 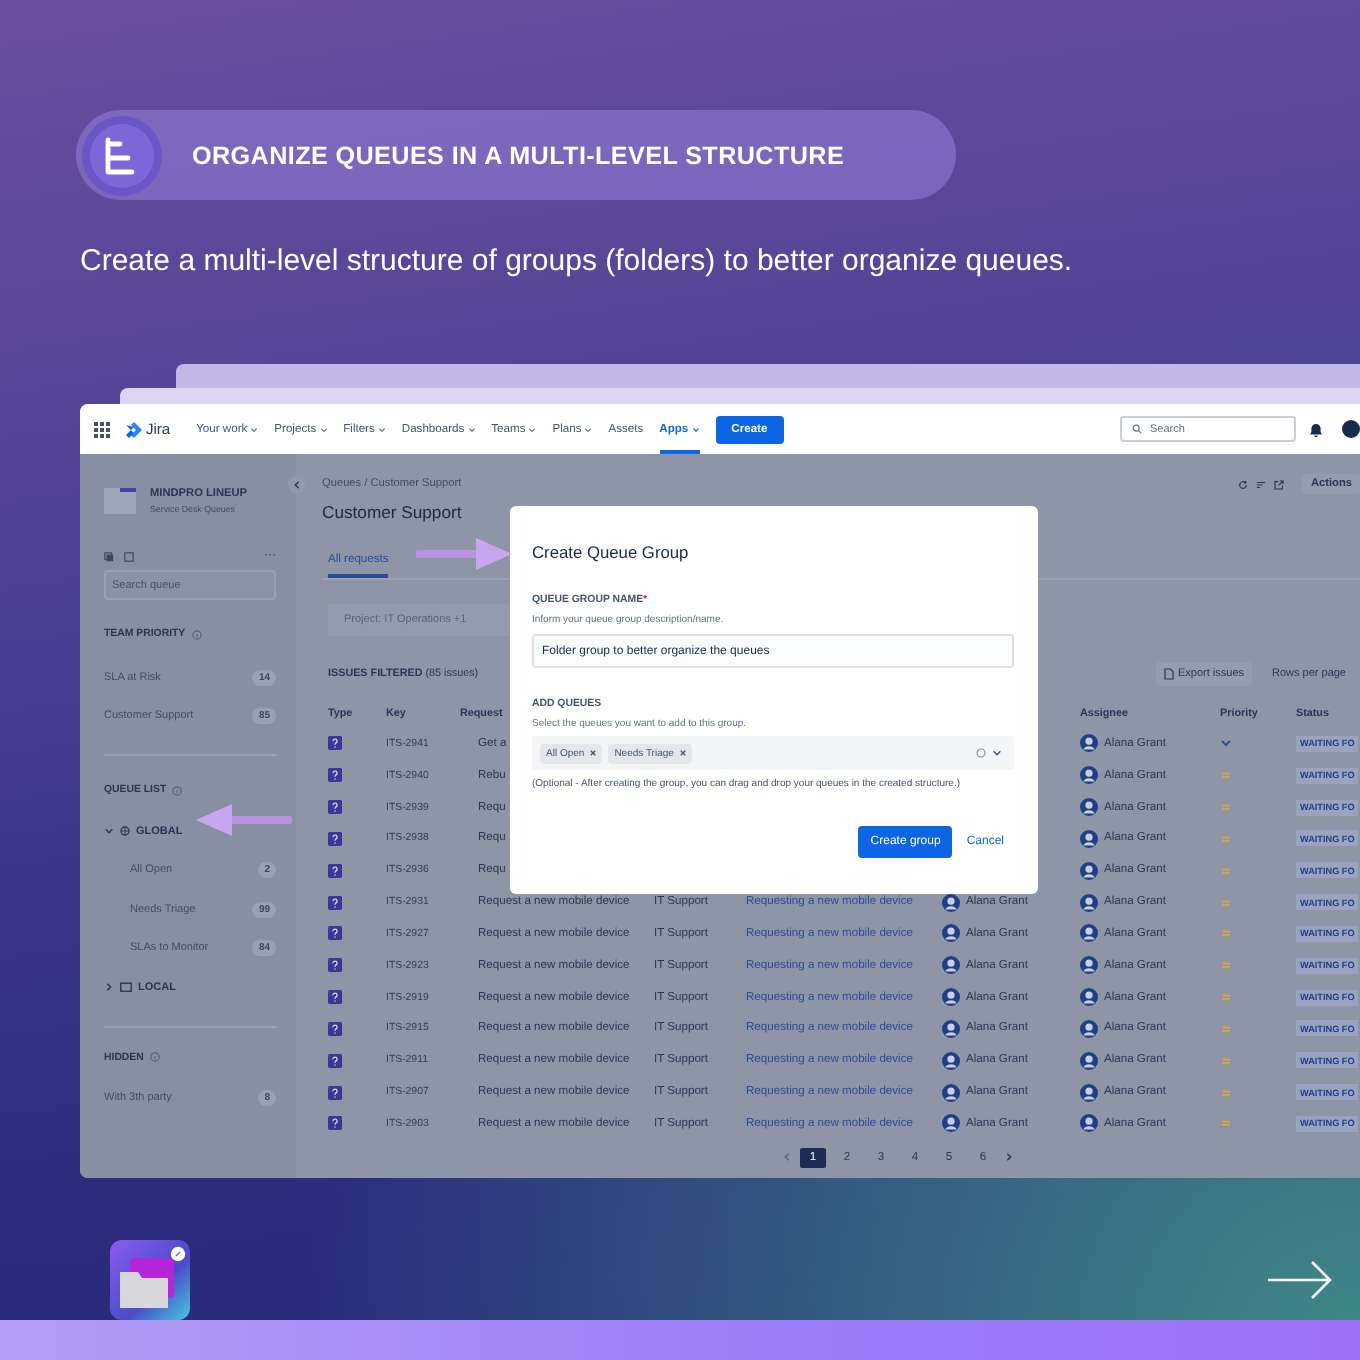 I want to click on copy-icon, so click(x=109, y=556).